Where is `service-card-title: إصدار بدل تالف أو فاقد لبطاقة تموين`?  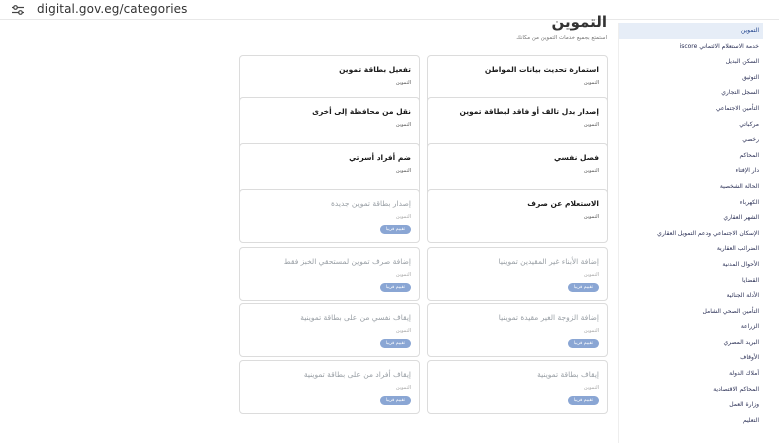 service-card-title: إصدار بدل تالف أو فاقد لبطاقة تموين is located at coordinates (529, 111).